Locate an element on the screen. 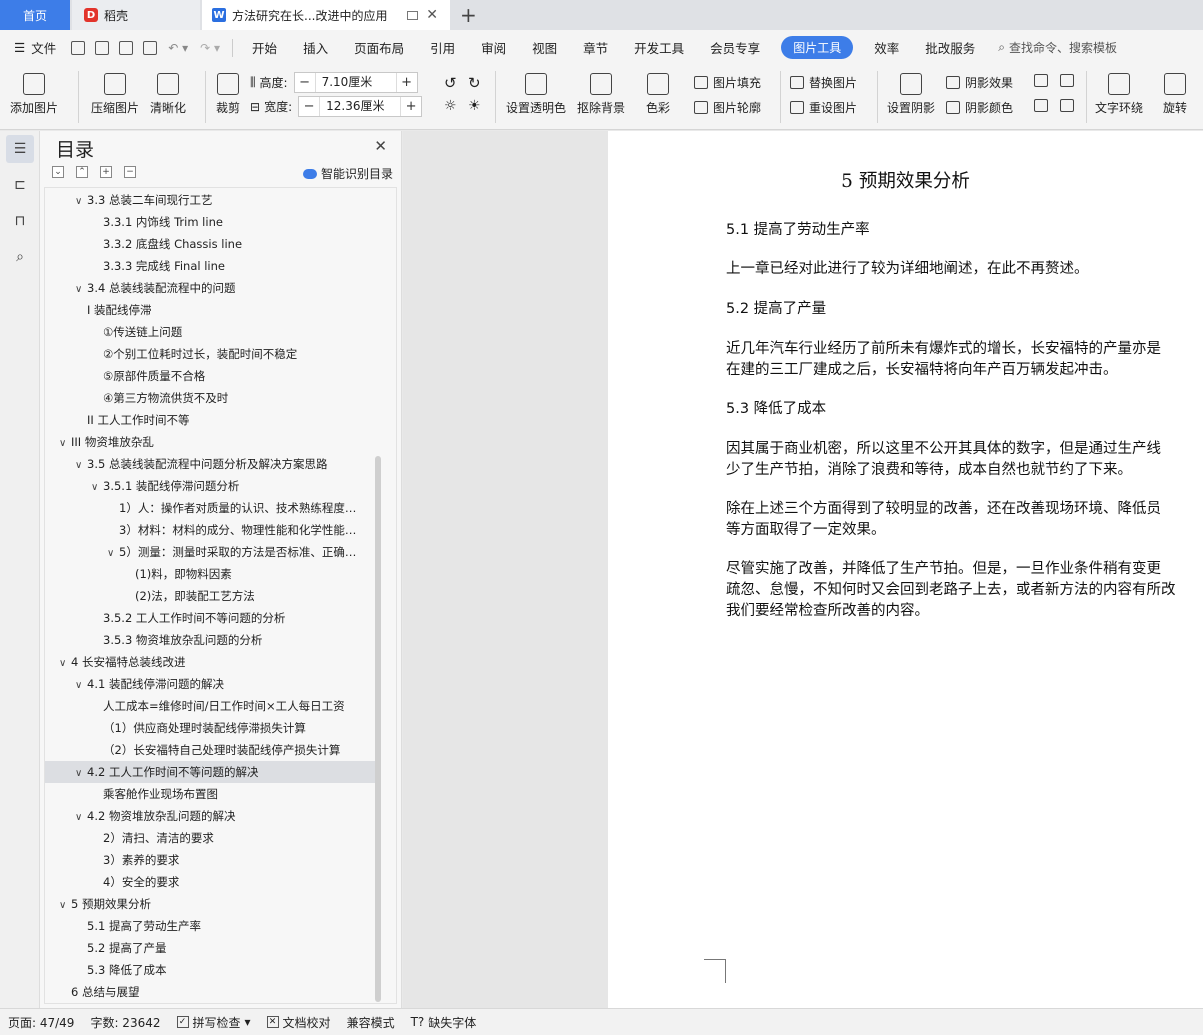  toc-item: 2）清扫、清洁的要求 is located at coordinates (213, 838).